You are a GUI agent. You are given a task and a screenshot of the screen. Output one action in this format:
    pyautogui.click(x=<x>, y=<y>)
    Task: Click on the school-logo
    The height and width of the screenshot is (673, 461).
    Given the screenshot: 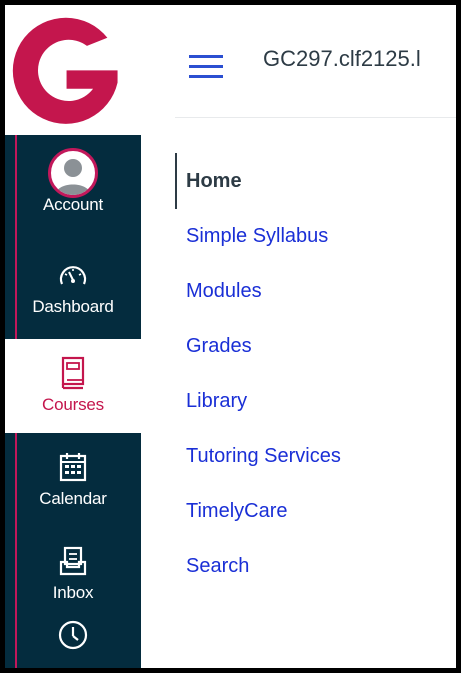 What is the action you would take?
    pyautogui.click(x=73, y=70)
    